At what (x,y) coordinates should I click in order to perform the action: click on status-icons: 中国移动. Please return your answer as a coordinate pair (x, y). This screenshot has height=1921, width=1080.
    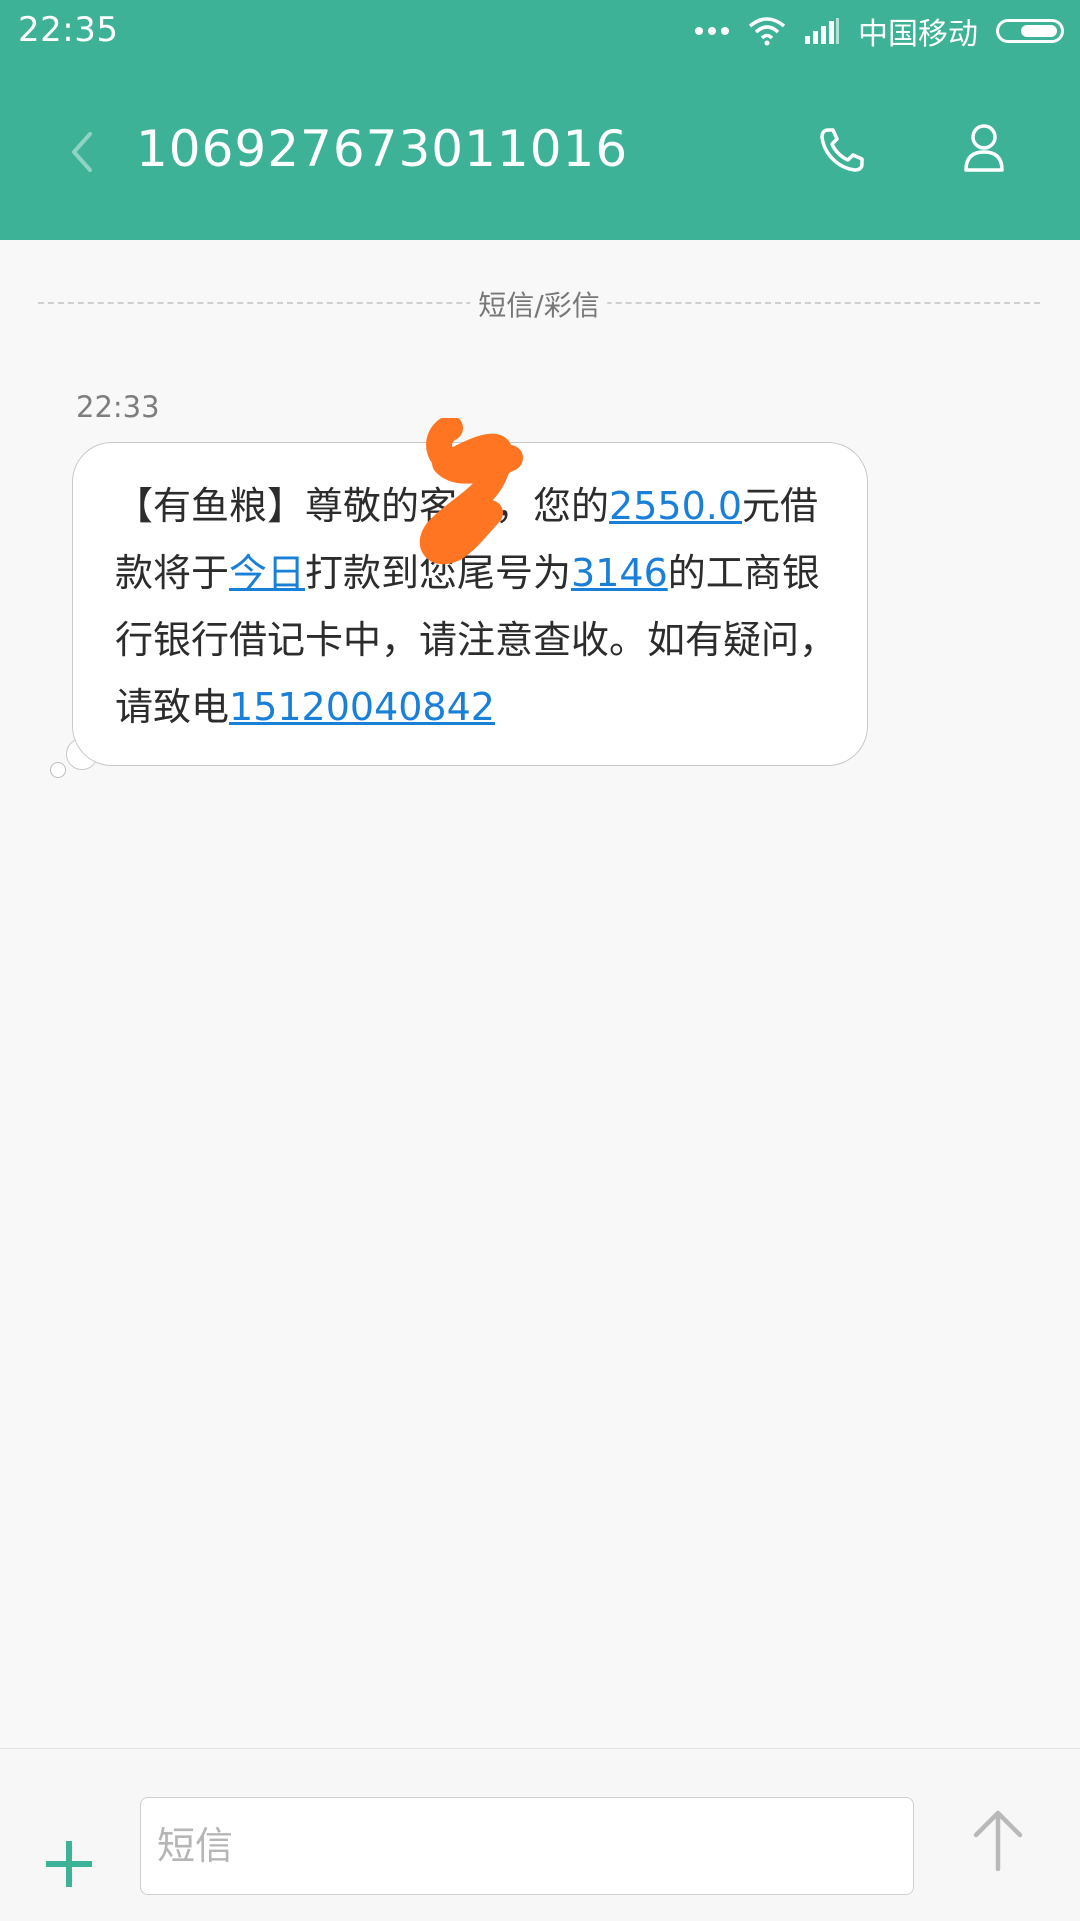
    Looking at the image, I should click on (879, 32).